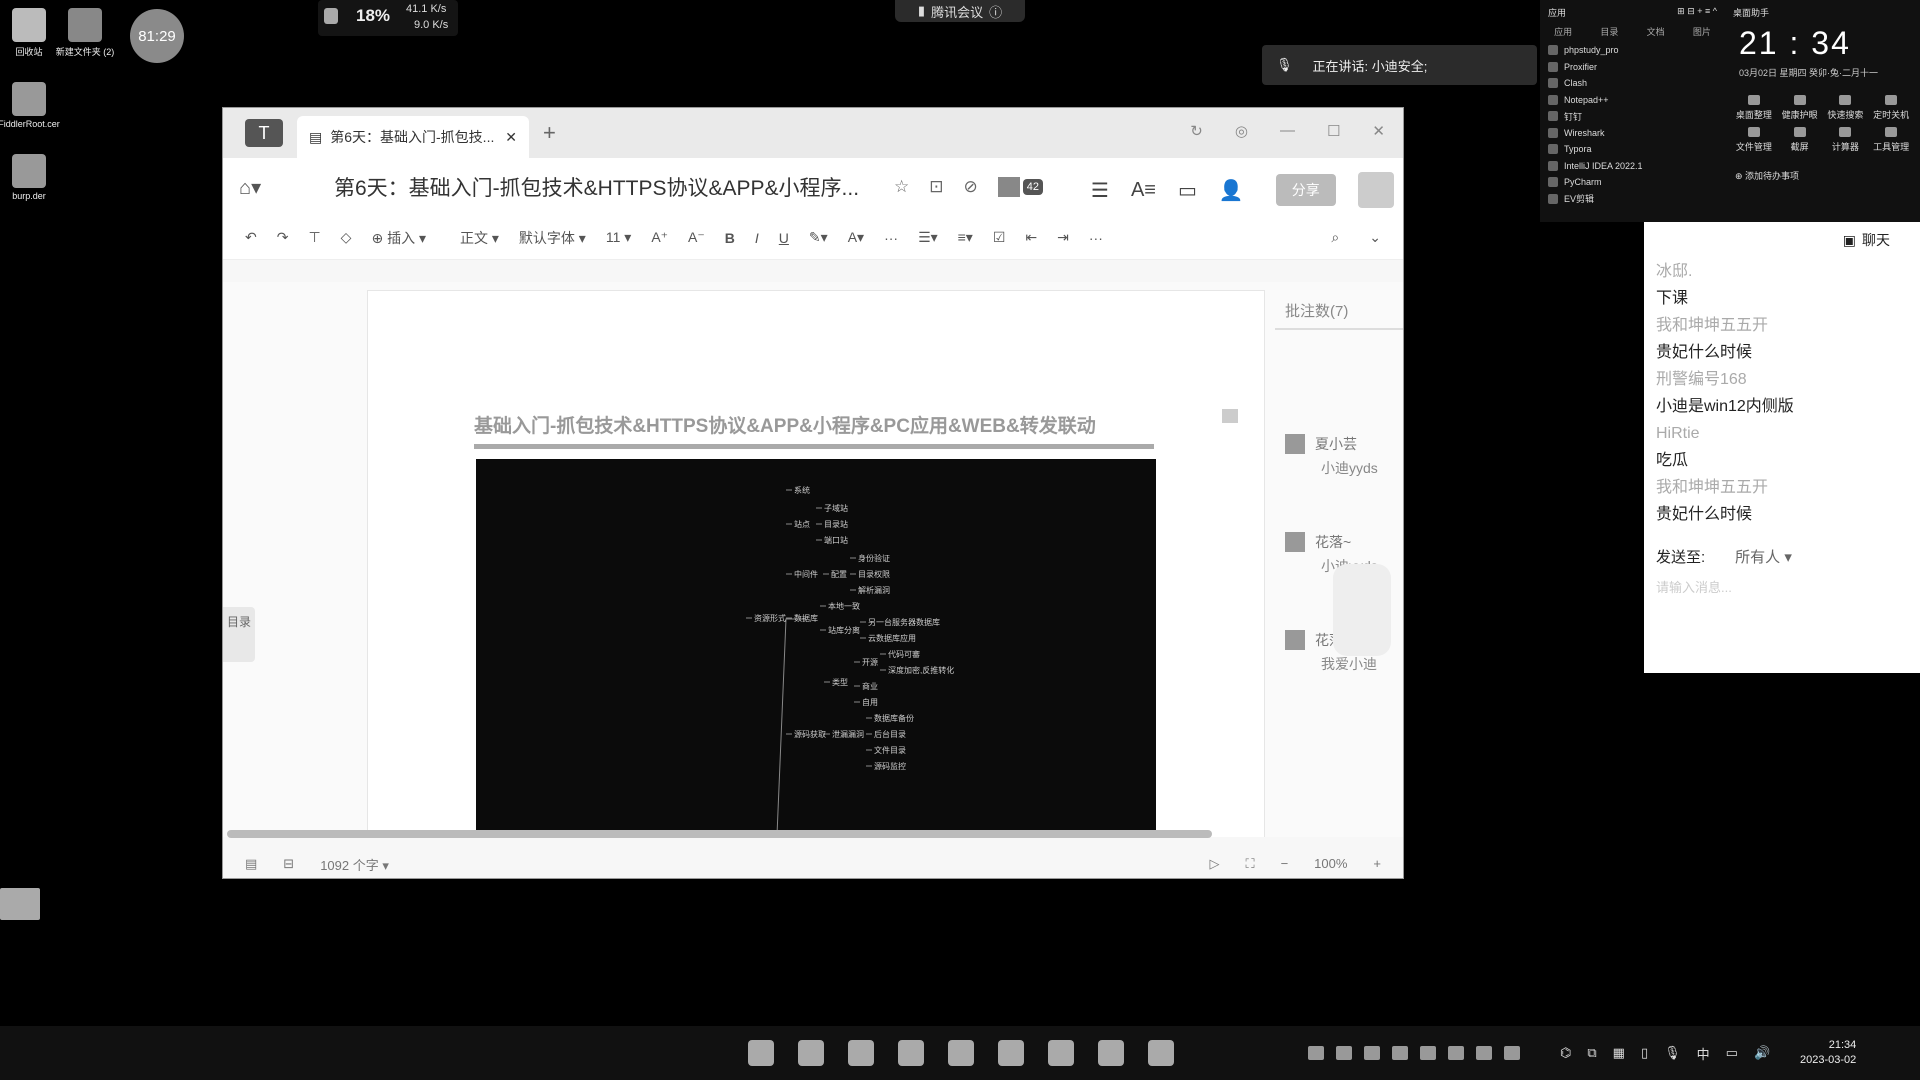  I want to click on launcher-item: Notepad++, so click(1632, 100).